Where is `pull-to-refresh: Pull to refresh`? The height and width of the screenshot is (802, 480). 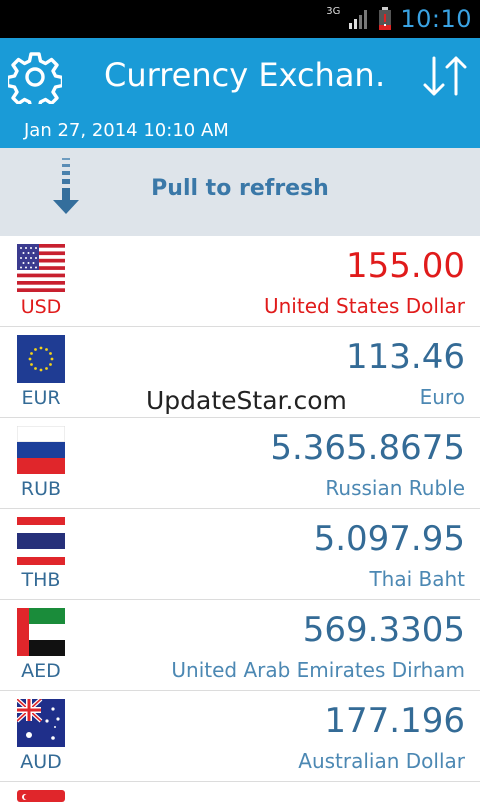 pull-to-refresh: Pull to refresh is located at coordinates (240, 192).